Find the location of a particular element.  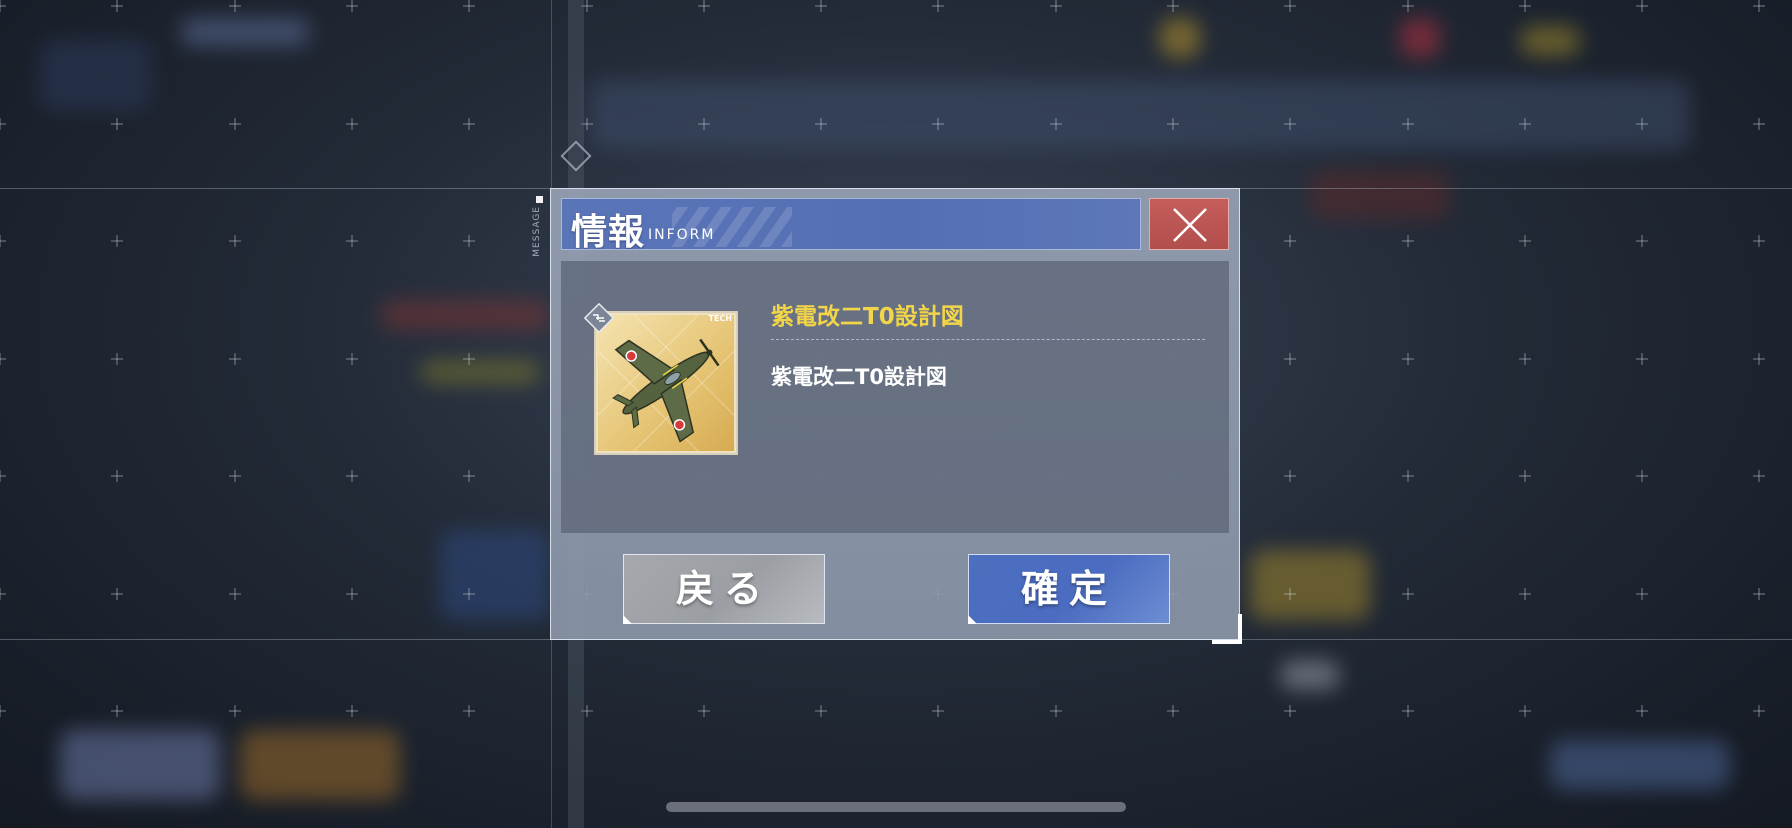

home-indicator is located at coordinates (896, 807).